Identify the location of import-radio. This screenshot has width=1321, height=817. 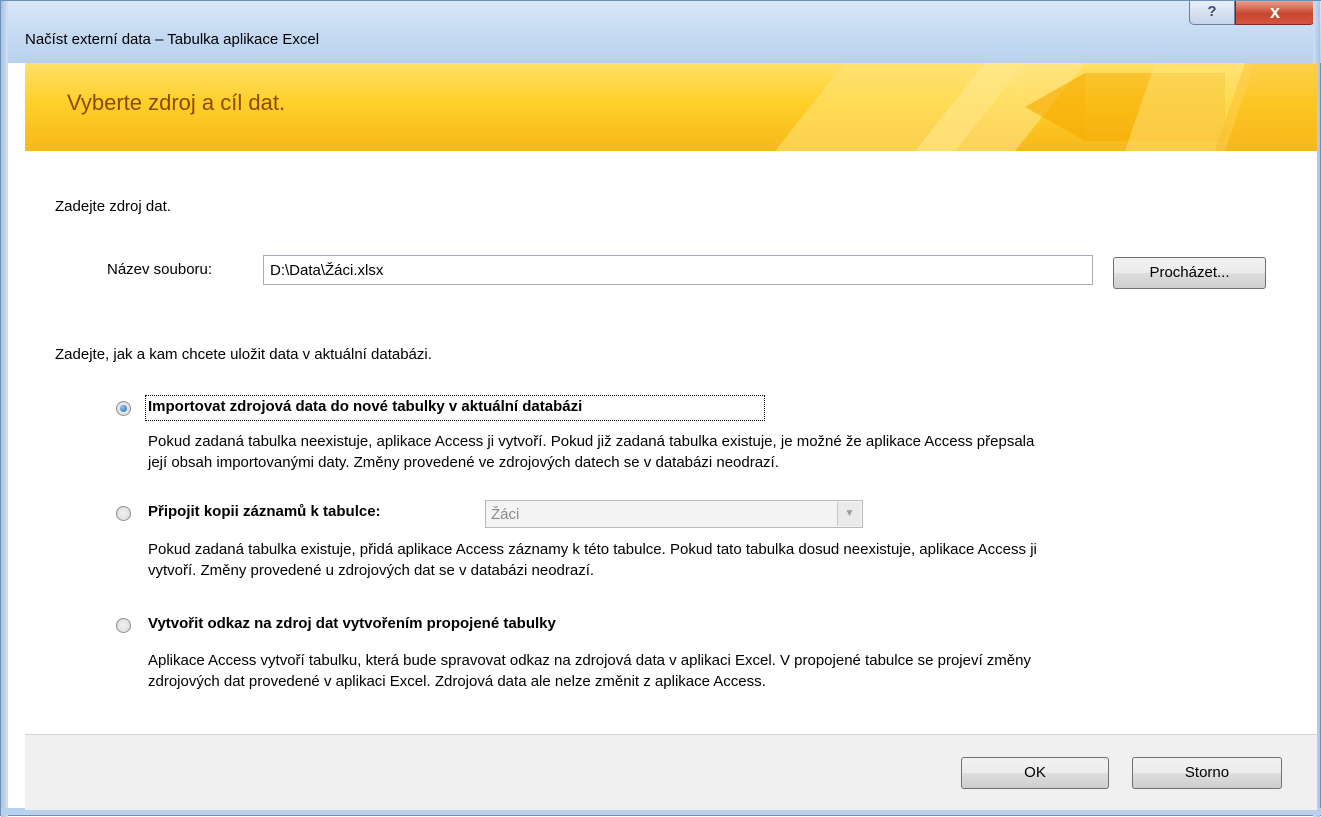
(123, 408).